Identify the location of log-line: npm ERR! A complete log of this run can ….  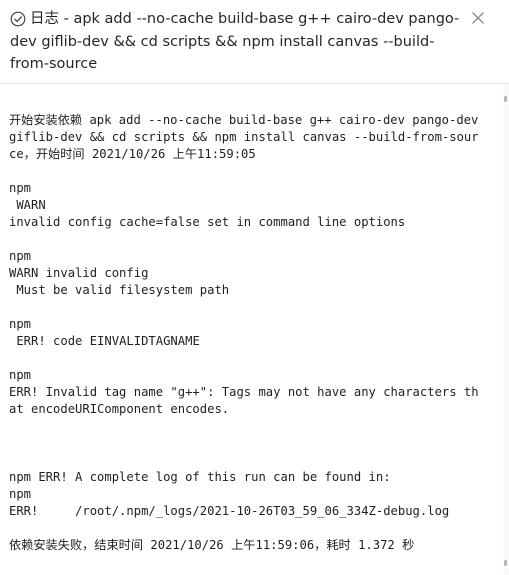
(200, 477).